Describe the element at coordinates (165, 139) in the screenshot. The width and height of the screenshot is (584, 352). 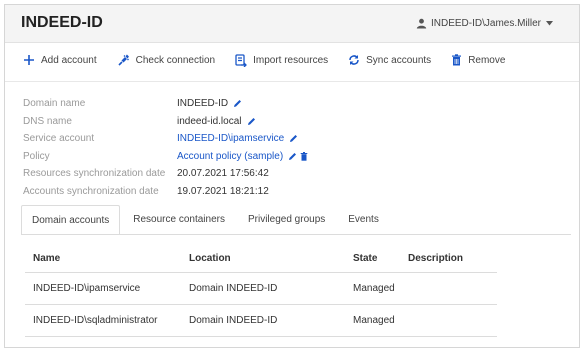
I see `property-row: Service account INDEED-ID\ipamservice` at that location.